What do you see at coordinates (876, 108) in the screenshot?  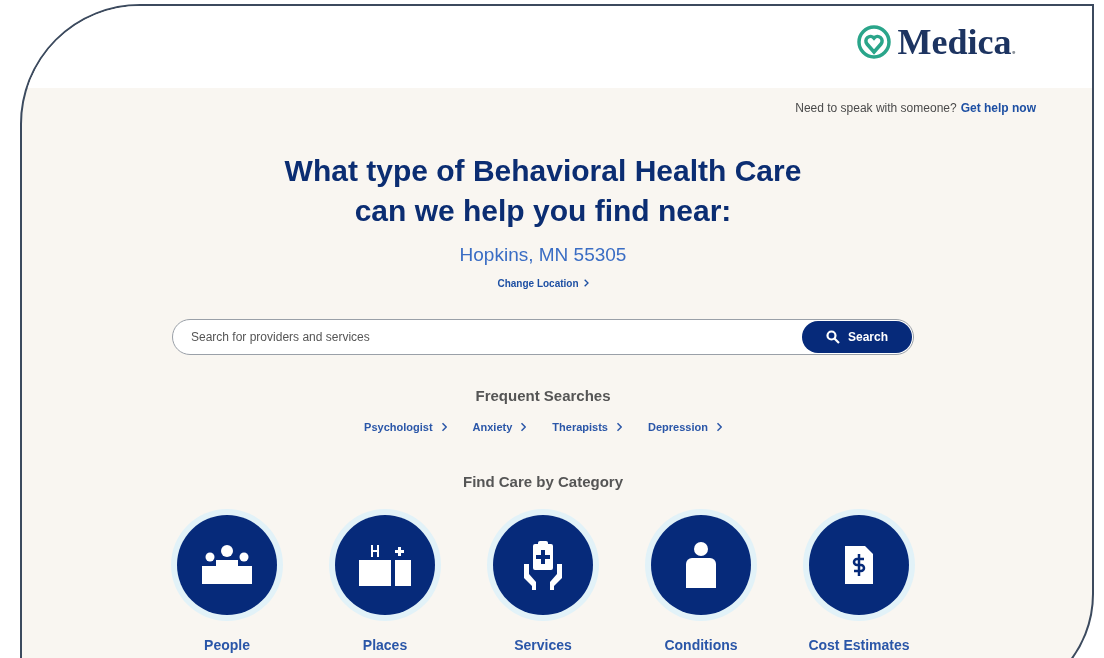 I see `help-text: Need to speak with someone?` at bounding box center [876, 108].